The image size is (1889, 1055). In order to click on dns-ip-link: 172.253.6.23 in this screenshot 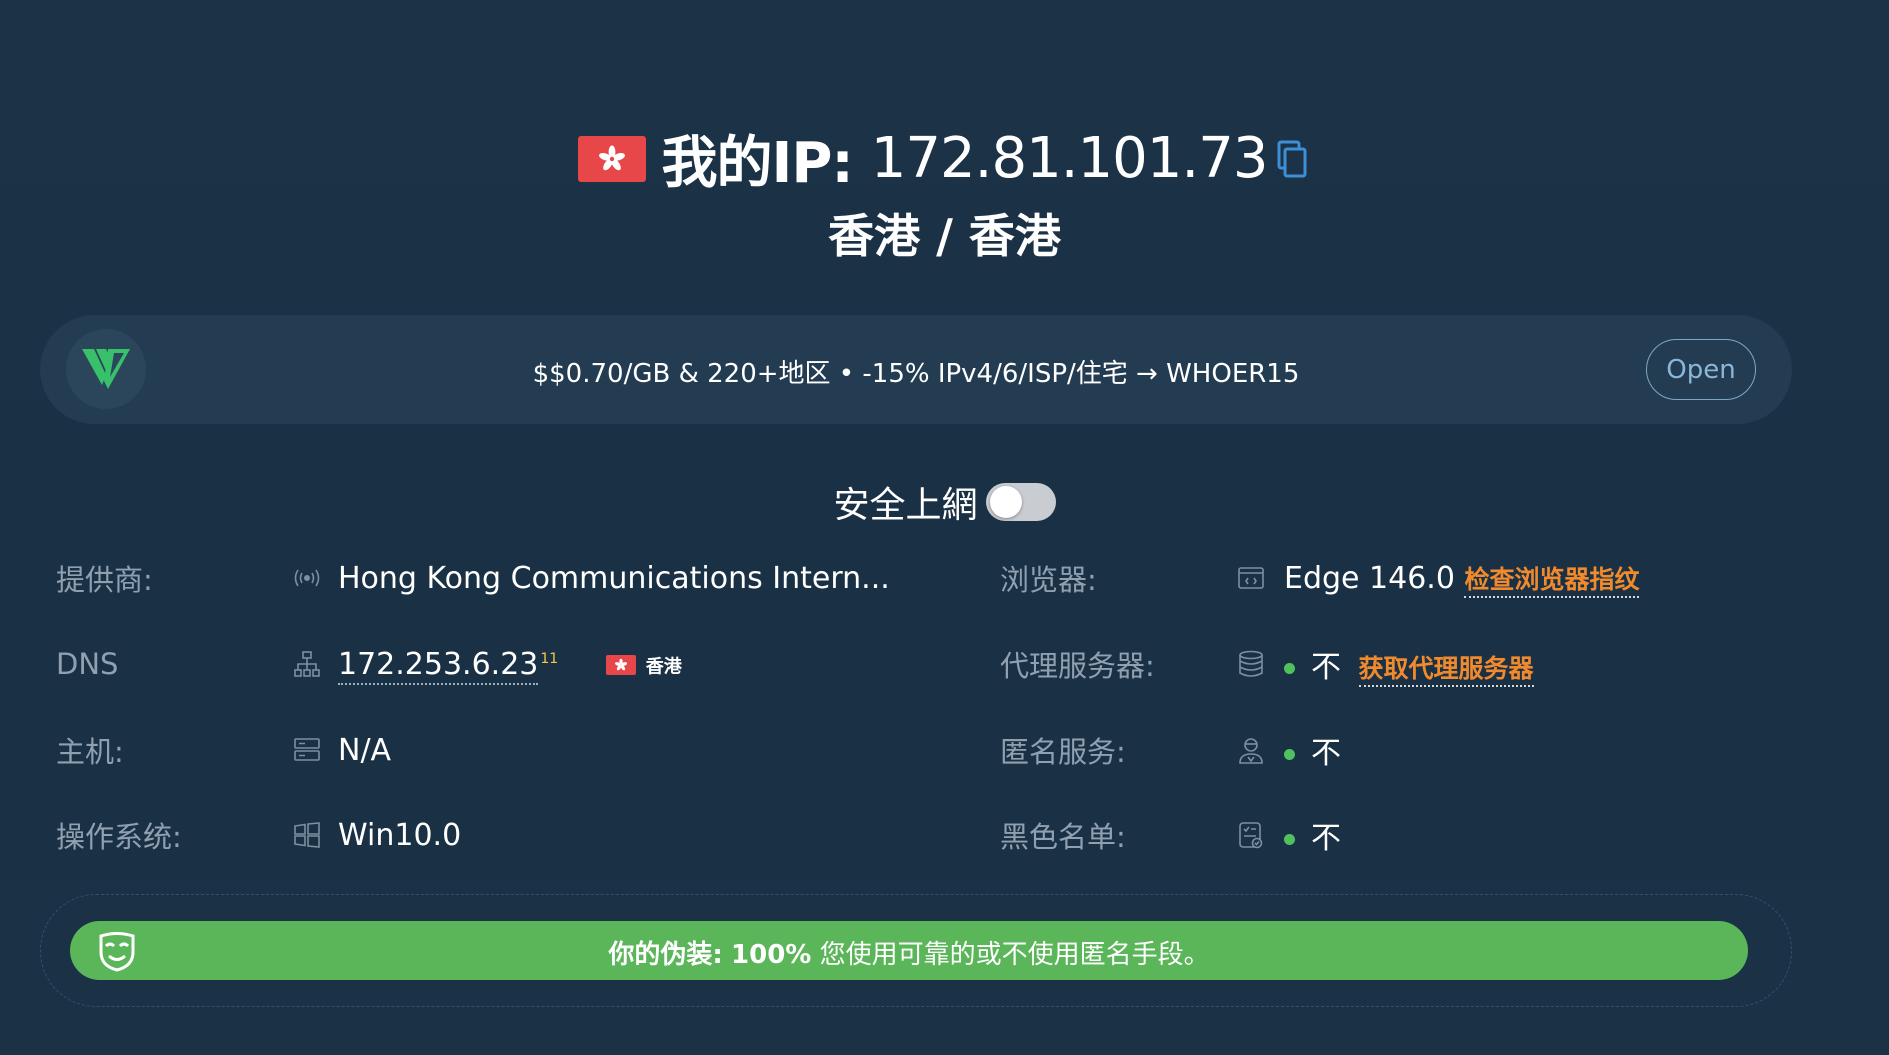, I will do `click(438, 665)`.